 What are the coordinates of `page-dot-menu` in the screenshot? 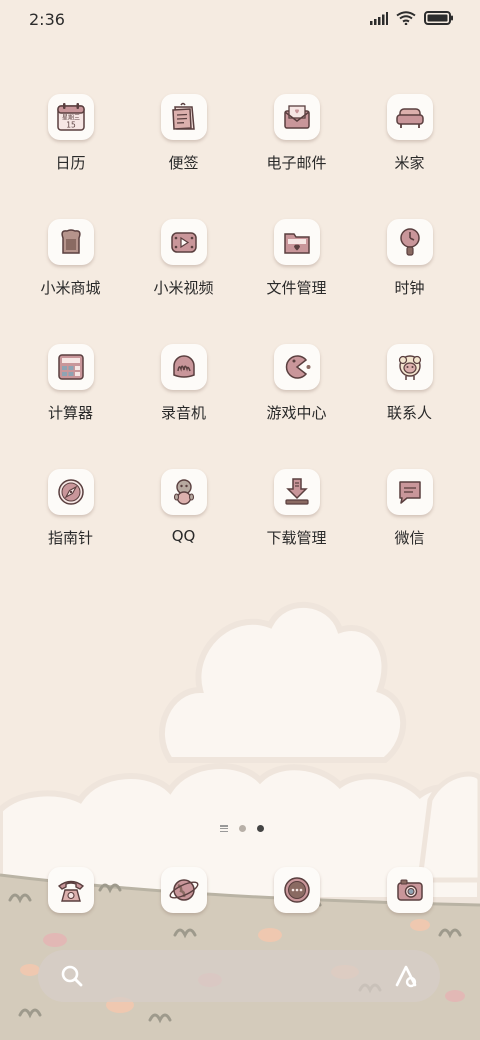 It's located at (224, 828).